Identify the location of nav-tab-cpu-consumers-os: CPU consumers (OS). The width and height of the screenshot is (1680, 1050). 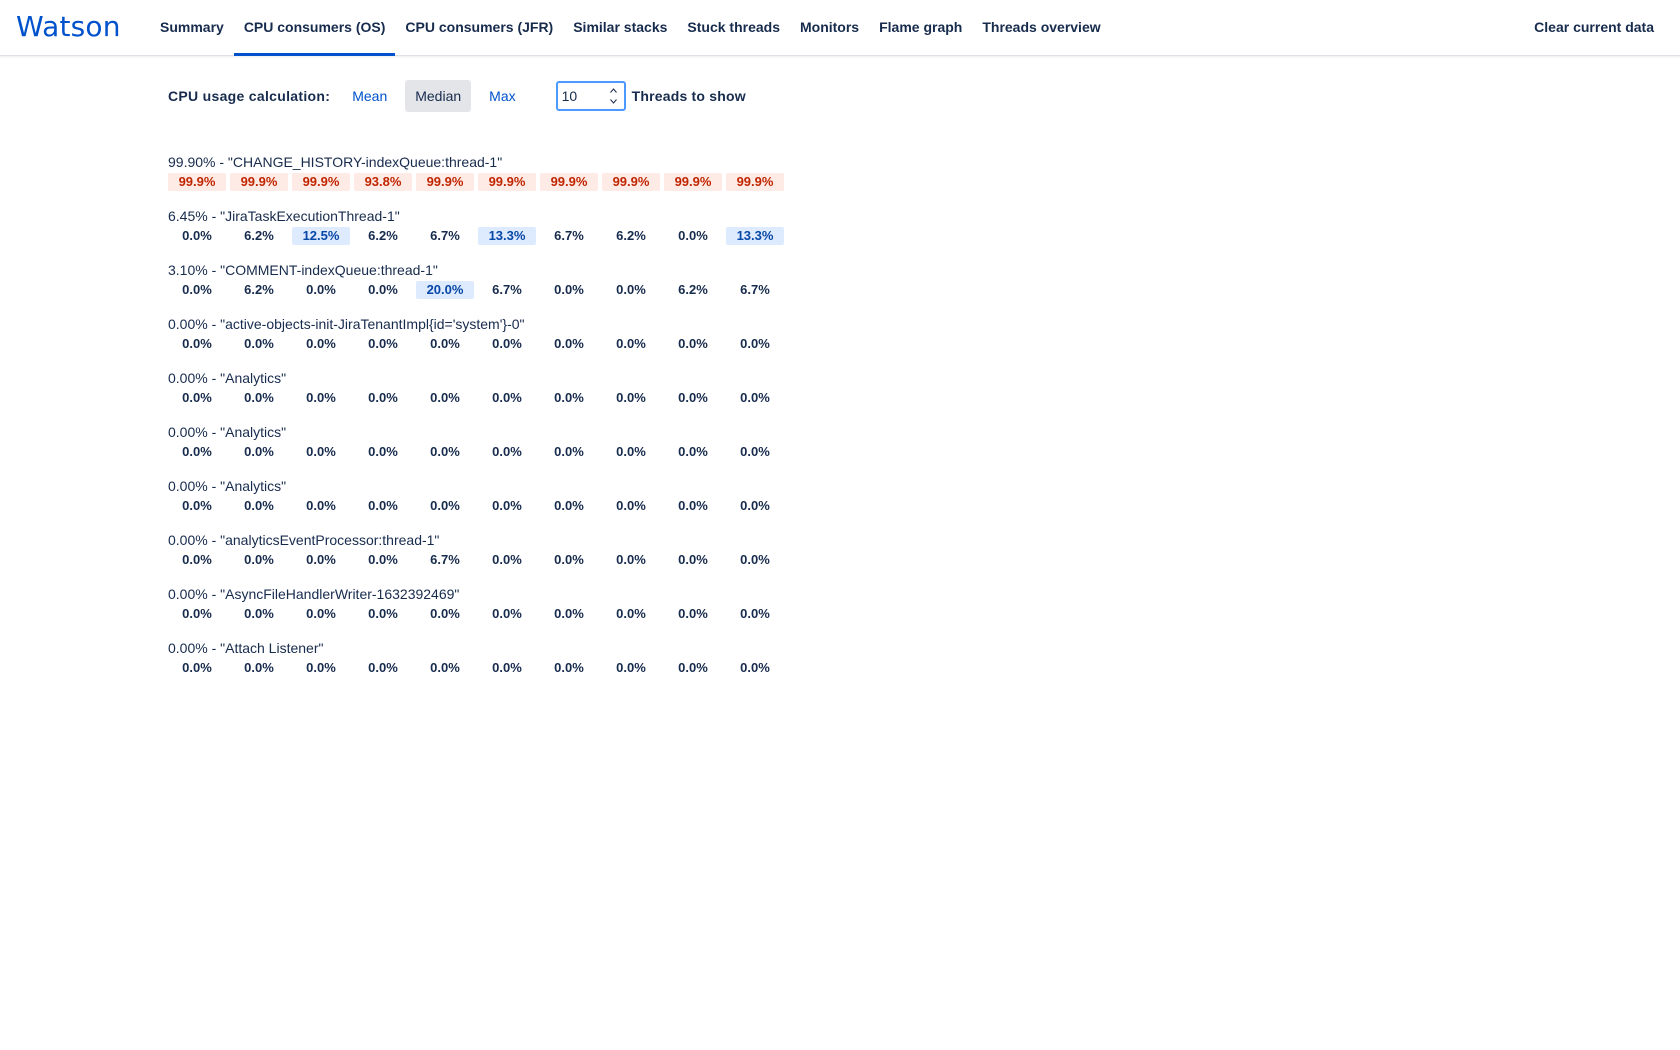
(314, 28).